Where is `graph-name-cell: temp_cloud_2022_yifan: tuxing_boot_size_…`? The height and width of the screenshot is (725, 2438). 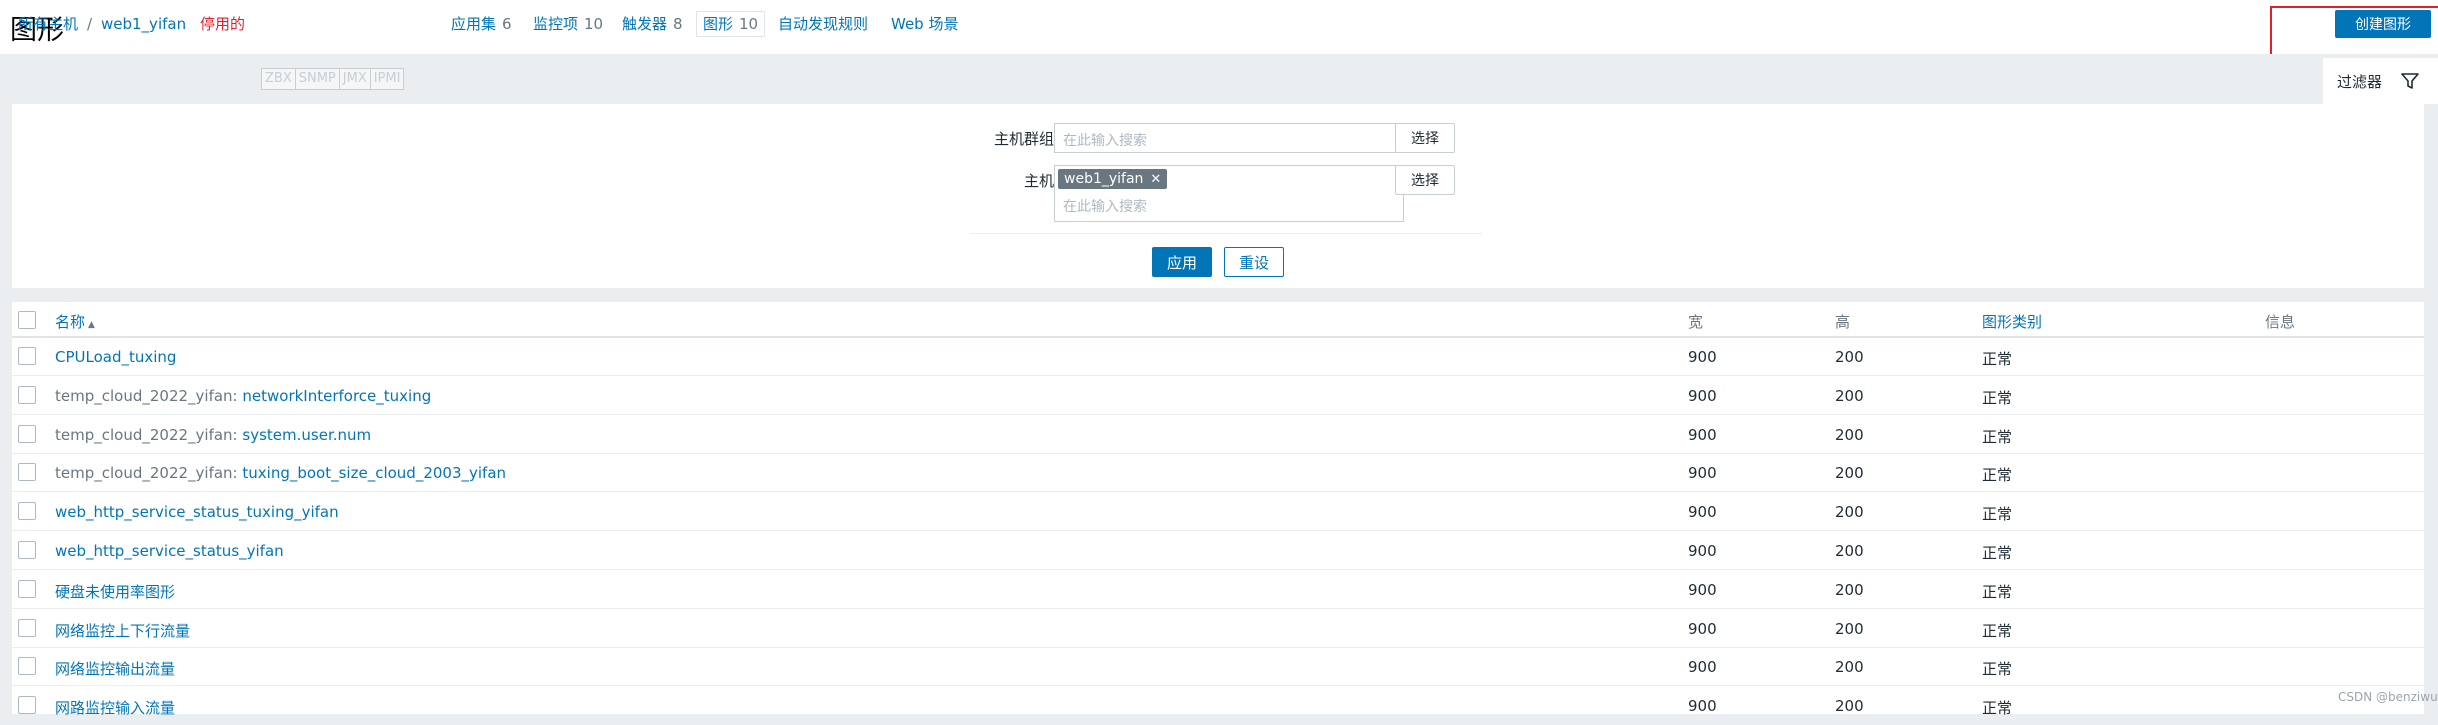
graph-name-cell: temp_cloud_2022_yifan: tuxing_boot_size_… is located at coordinates (280, 473).